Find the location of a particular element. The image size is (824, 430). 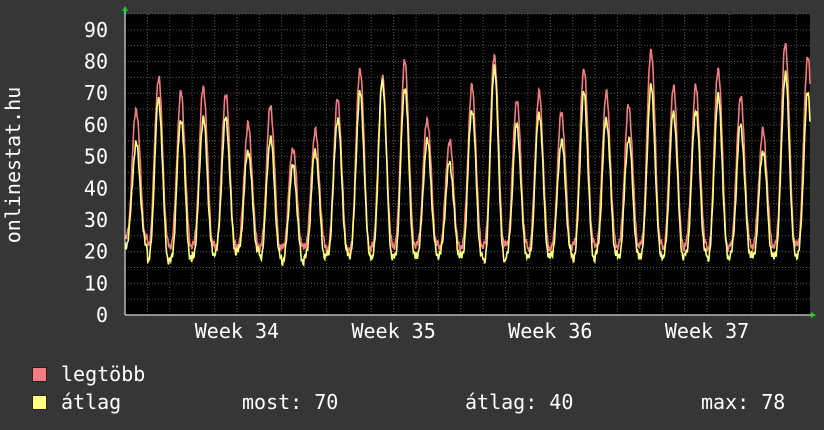

legend-swatch-max is located at coordinates (39, 374).